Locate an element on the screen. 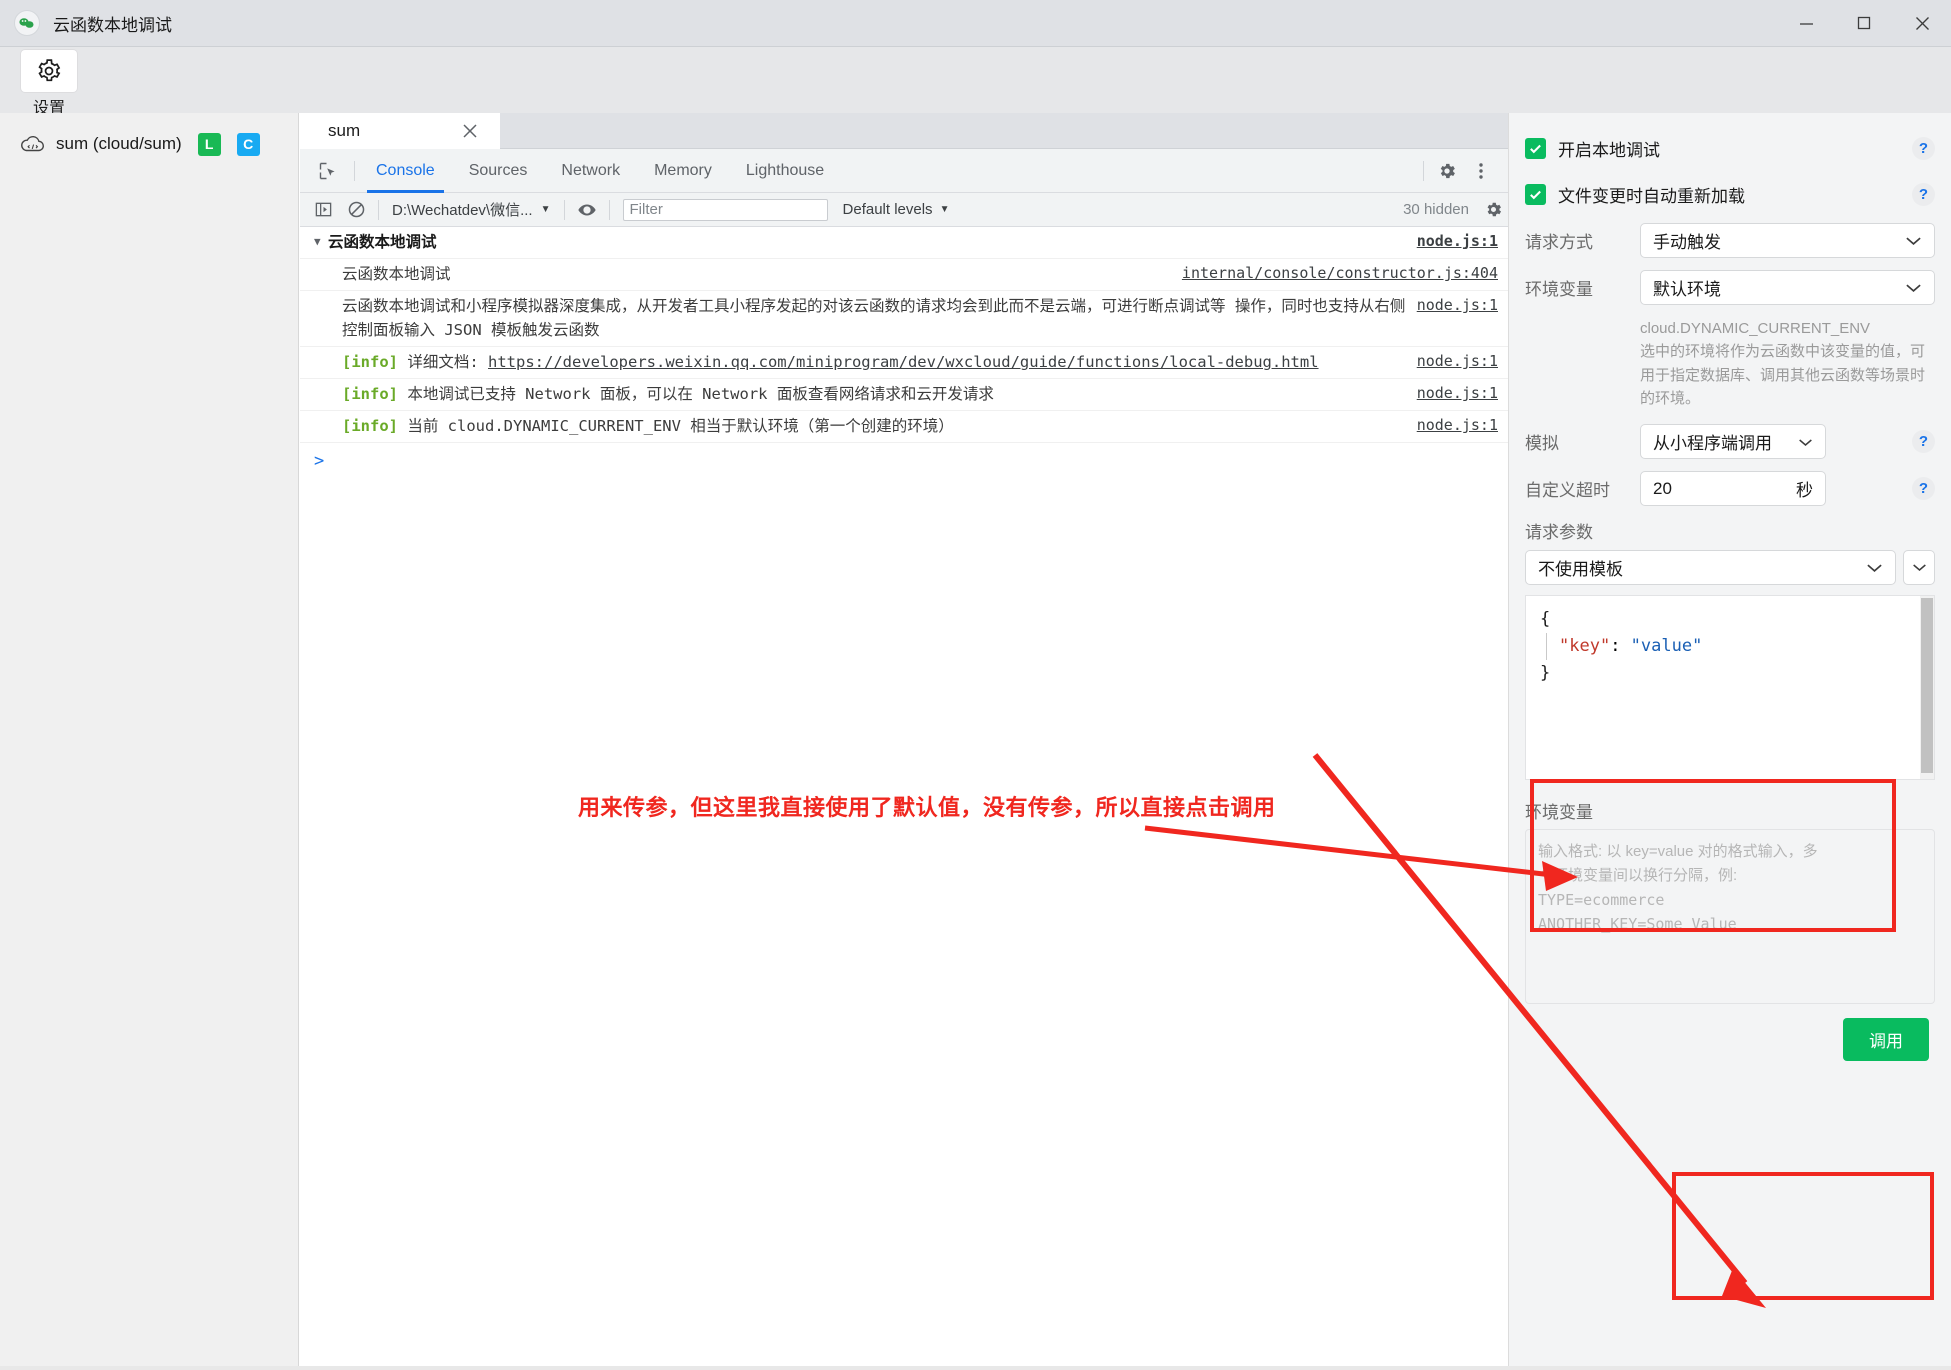 The width and height of the screenshot is (1951, 1370). request-method-value: 手动触发 is located at coordinates (1687, 242).